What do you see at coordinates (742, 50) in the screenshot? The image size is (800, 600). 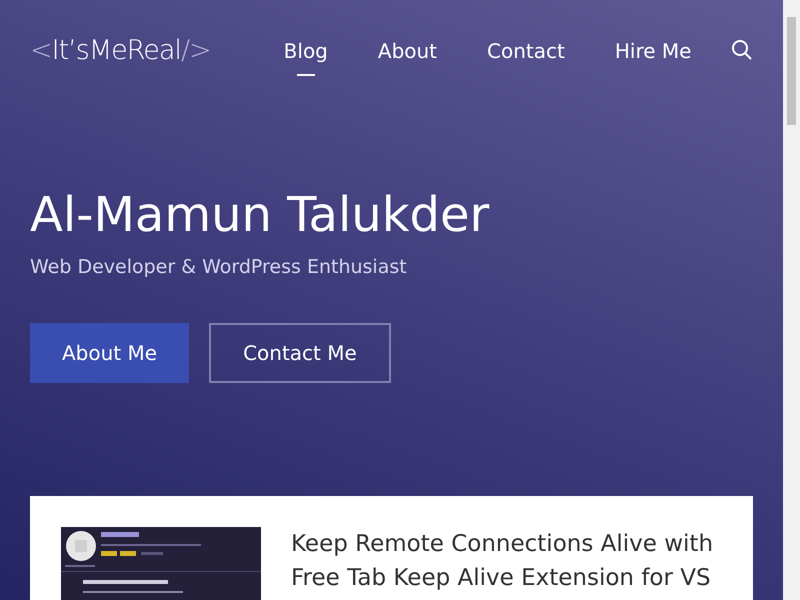 I see `search-icon` at bounding box center [742, 50].